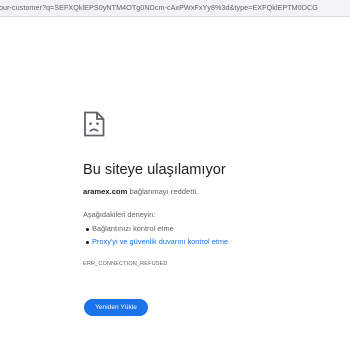 This screenshot has height=350, width=350. I want to click on error-message: aramex.com bağlanmayı reddetti., so click(140, 192).